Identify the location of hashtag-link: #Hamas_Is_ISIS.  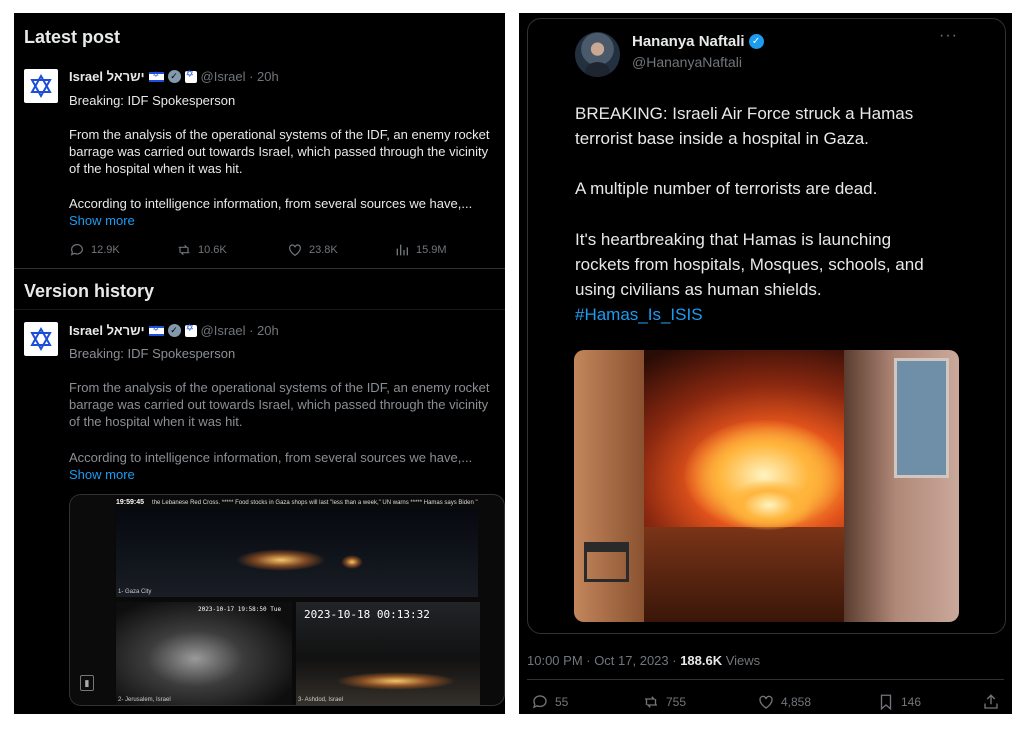
(785, 314).